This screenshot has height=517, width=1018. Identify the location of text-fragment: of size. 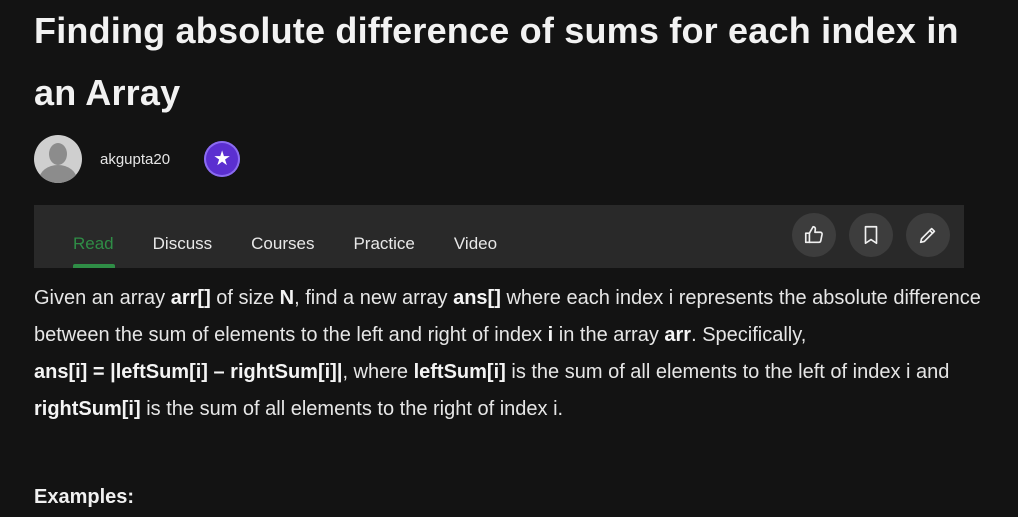
(245, 298).